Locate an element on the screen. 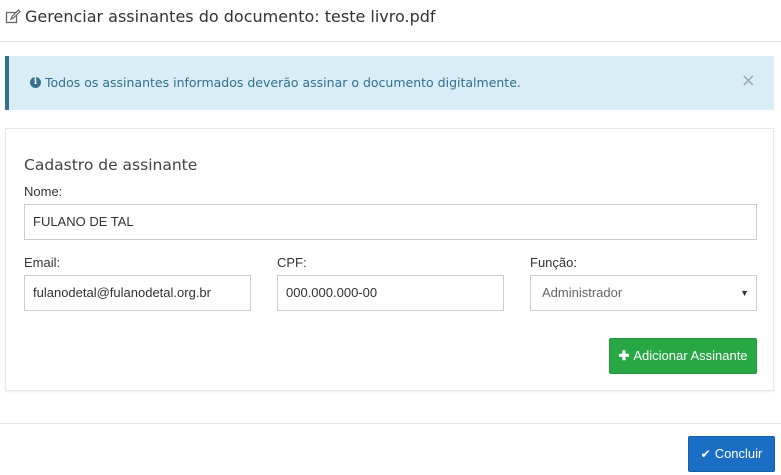 Image resolution: width=781 pixels, height=475 pixels. add-signer-button: ✚ Adicionar Assinante is located at coordinates (683, 356).